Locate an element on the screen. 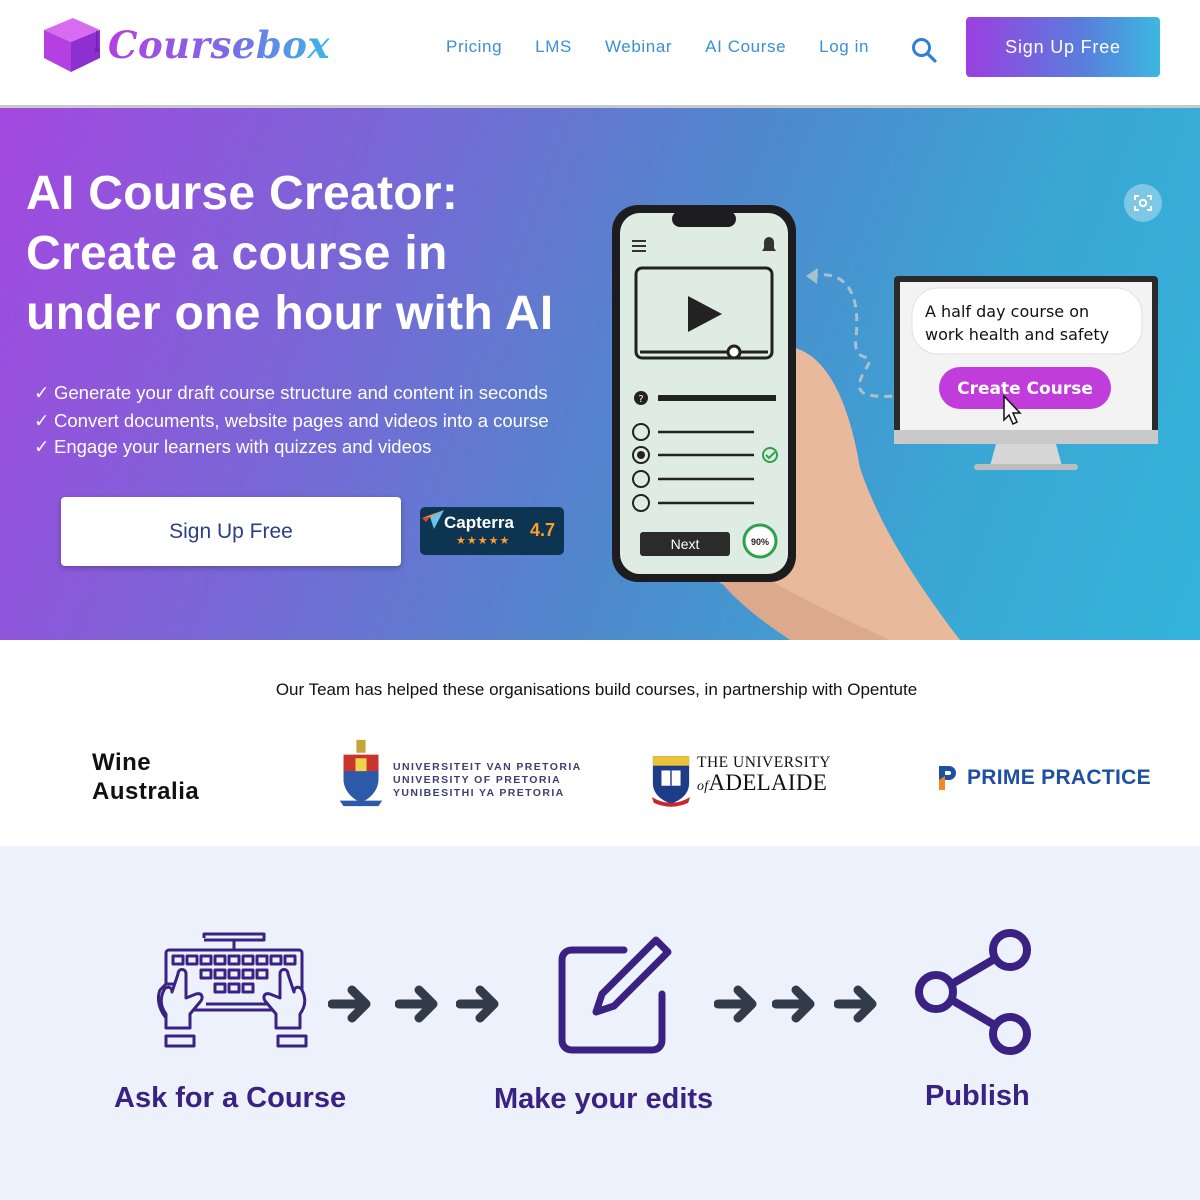  step-label-publish: Publish is located at coordinates (977, 1096).